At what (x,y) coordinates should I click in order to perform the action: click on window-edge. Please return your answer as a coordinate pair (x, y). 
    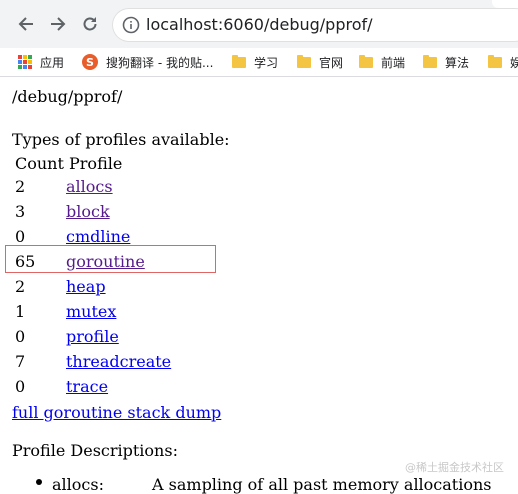
    Looking at the image, I should click on (505, 4).